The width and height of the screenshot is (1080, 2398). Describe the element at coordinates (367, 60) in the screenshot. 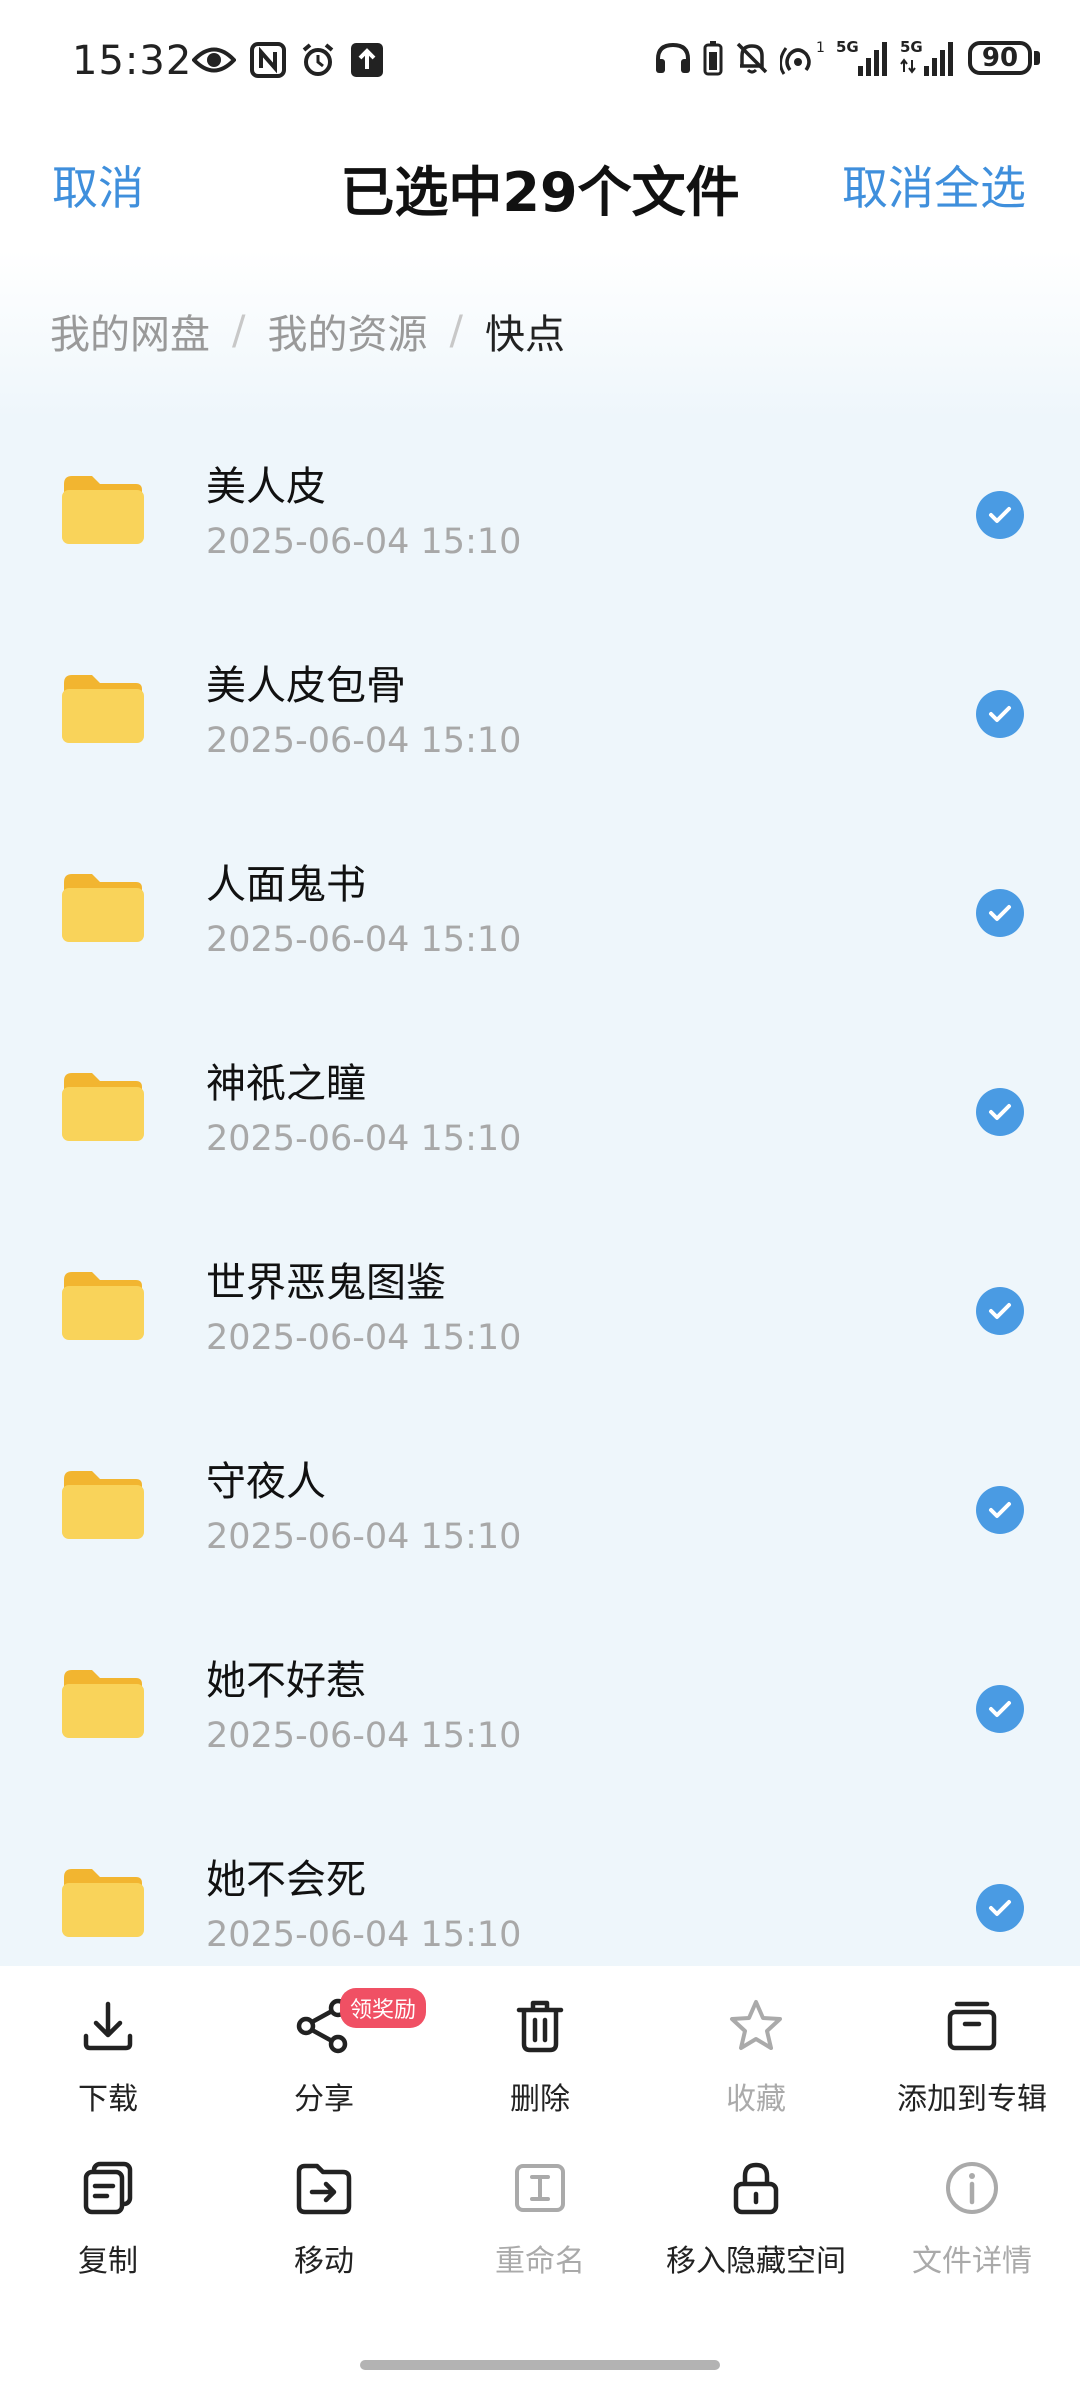

I see `upload-icon` at that location.